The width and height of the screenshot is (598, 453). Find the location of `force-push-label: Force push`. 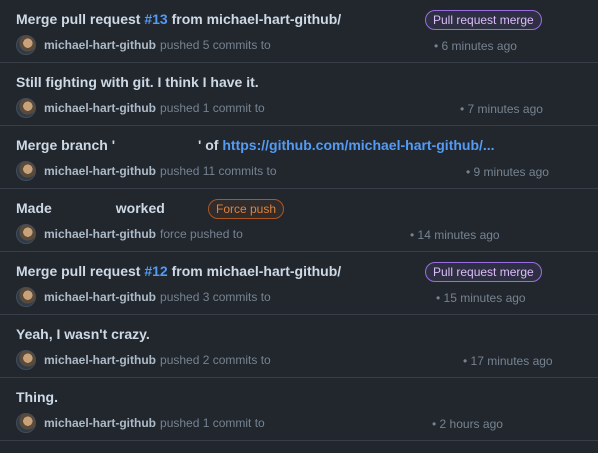

force-push-label: Force push is located at coordinates (246, 209).